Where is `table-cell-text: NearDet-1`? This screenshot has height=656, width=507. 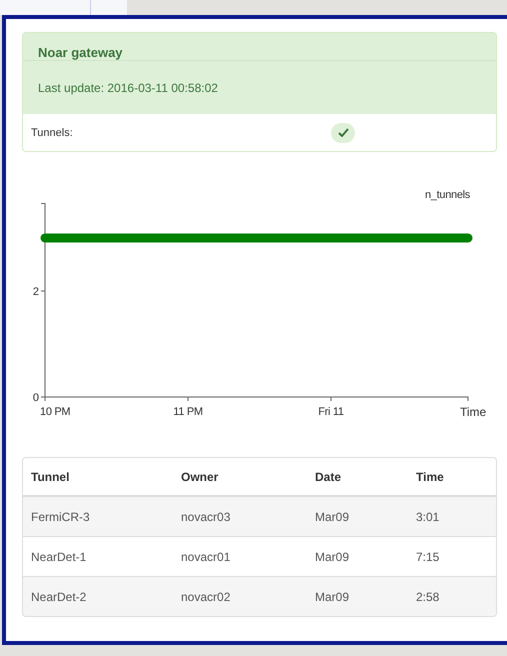 table-cell-text: NearDet-1 is located at coordinates (59, 557).